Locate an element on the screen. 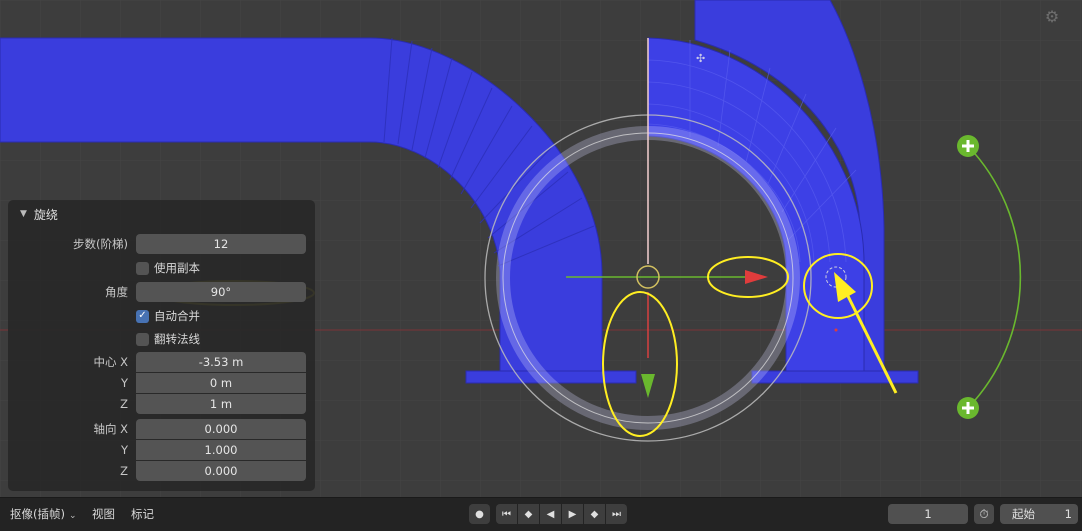  jump-to-start-icon: ⏮ is located at coordinates (506, 514).